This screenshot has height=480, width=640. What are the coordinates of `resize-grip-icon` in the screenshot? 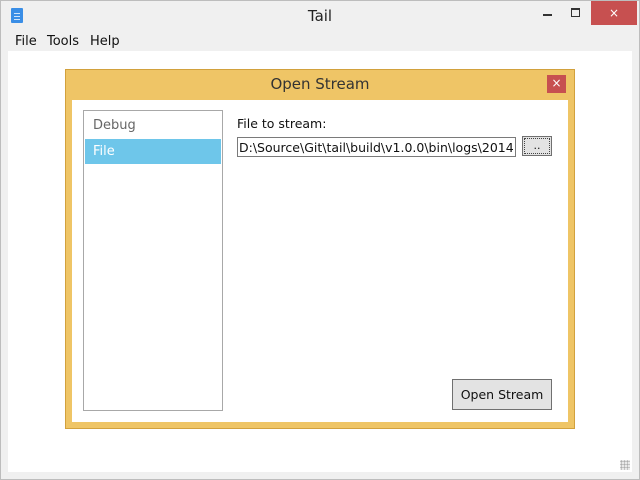 It's located at (625, 465).